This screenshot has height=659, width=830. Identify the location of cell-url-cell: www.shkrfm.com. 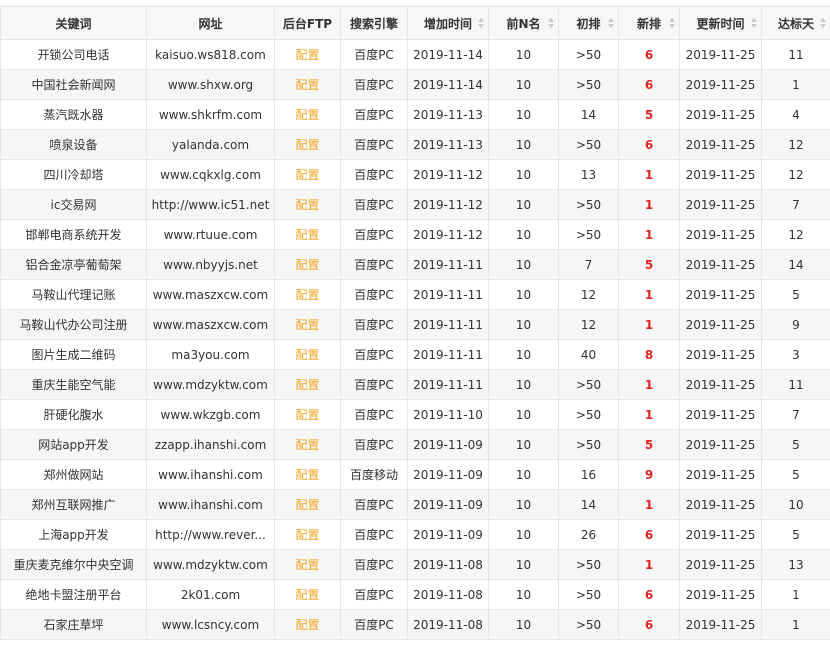
(211, 115).